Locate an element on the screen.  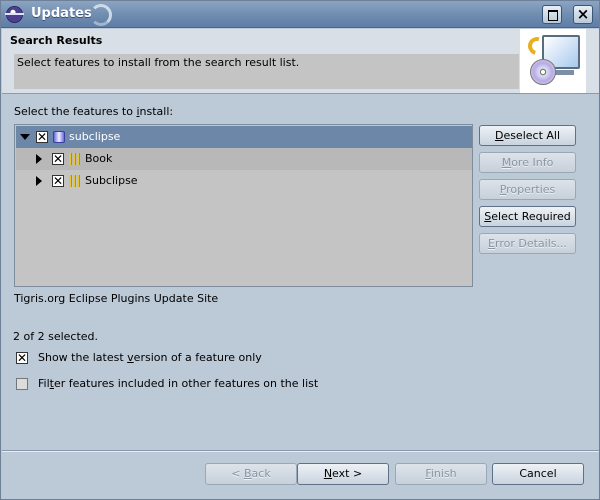
properties-button: Properties is located at coordinates (527, 189).